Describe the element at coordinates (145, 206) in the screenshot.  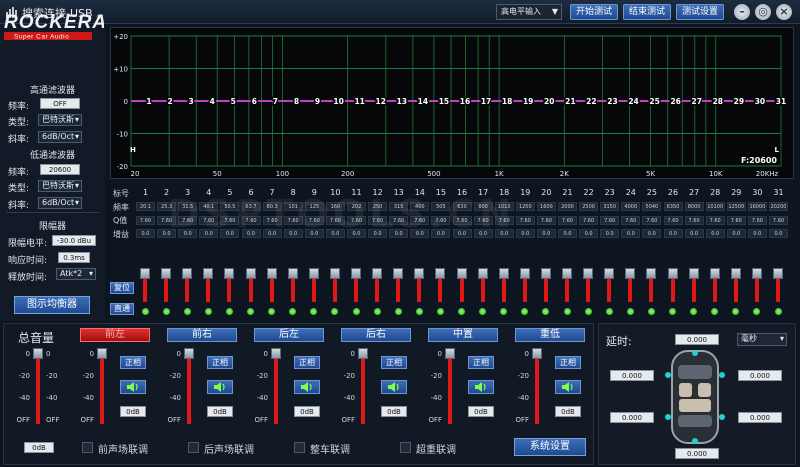
I see `band-freq-input: 20.1` at that location.